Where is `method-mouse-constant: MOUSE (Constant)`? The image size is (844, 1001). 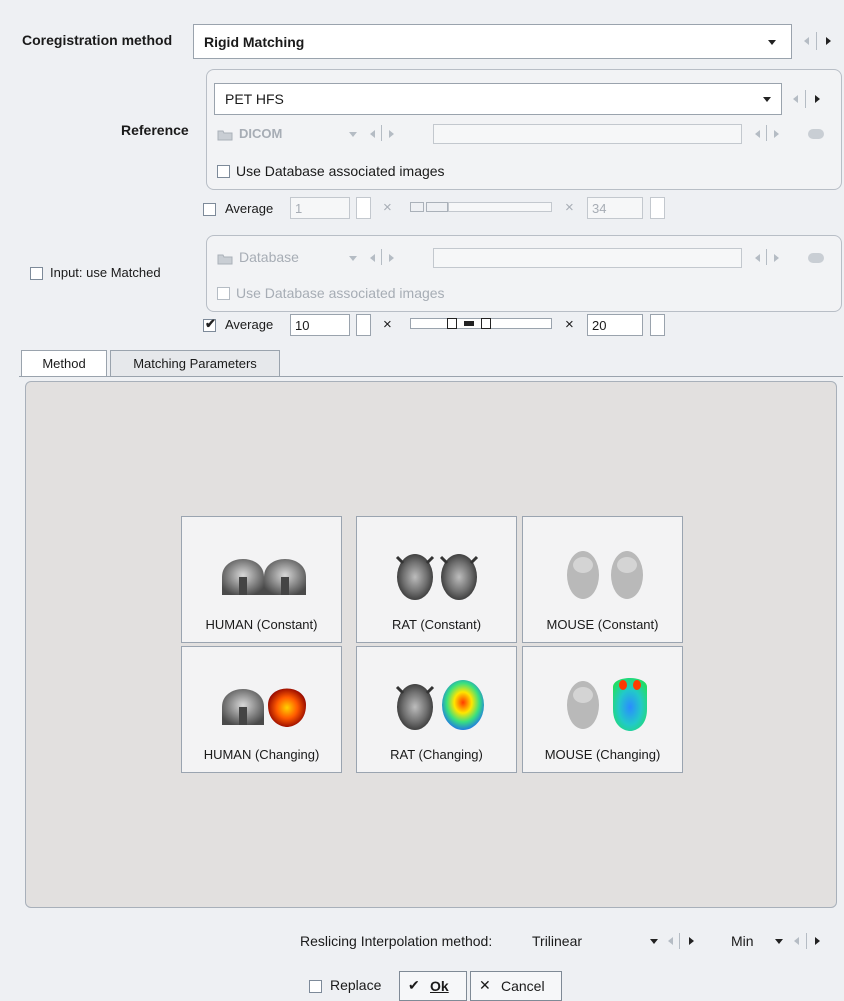
method-mouse-constant: MOUSE (Constant) is located at coordinates (602, 579).